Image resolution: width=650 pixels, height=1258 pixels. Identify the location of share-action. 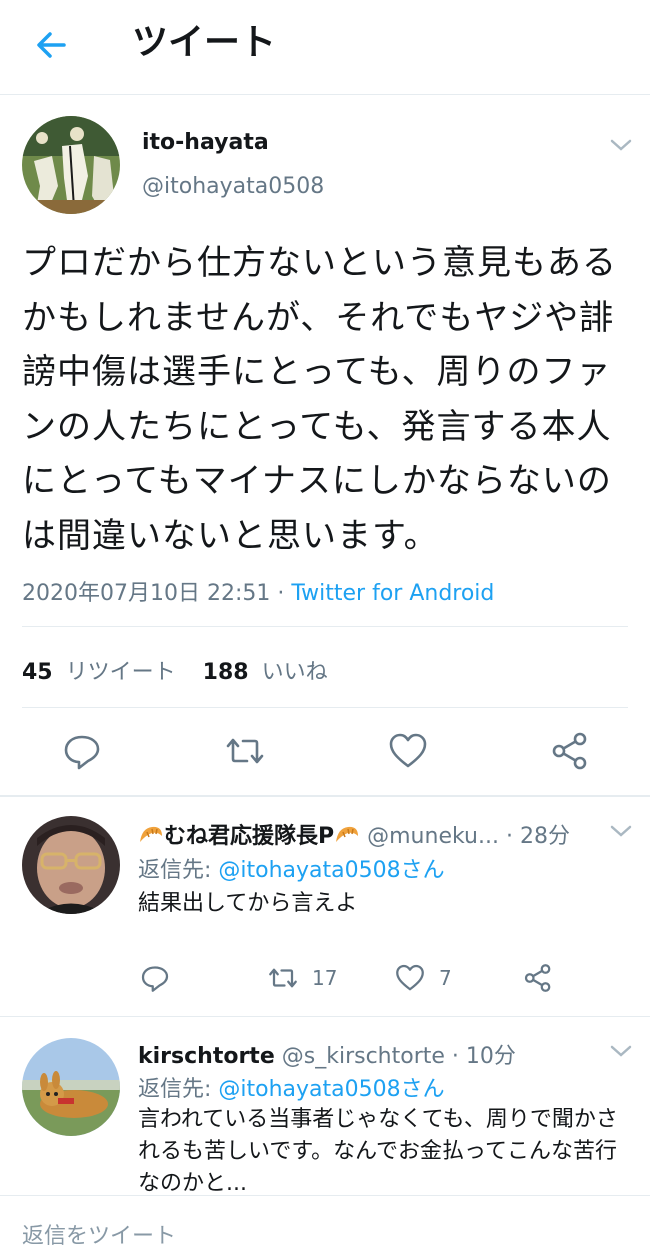
(538, 978).